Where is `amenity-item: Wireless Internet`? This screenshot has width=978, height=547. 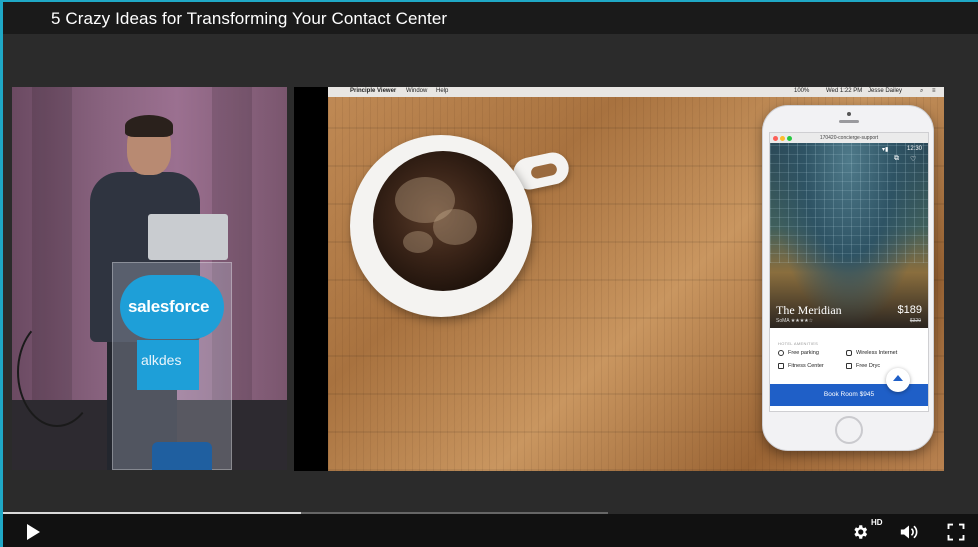 amenity-item: Wireless Internet is located at coordinates (877, 353).